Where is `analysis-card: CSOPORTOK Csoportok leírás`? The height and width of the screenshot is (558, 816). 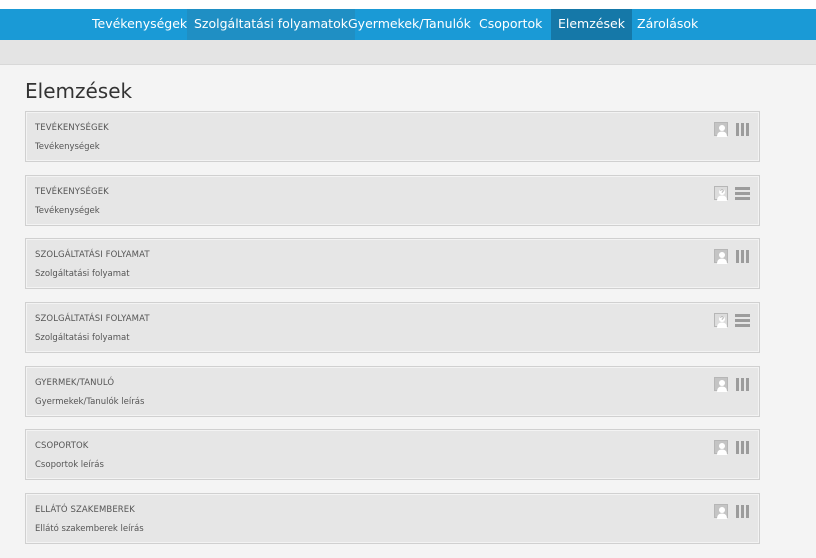
analysis-card: CSOPORTOK Csoportok leírás is located at coordinates (392, 454).